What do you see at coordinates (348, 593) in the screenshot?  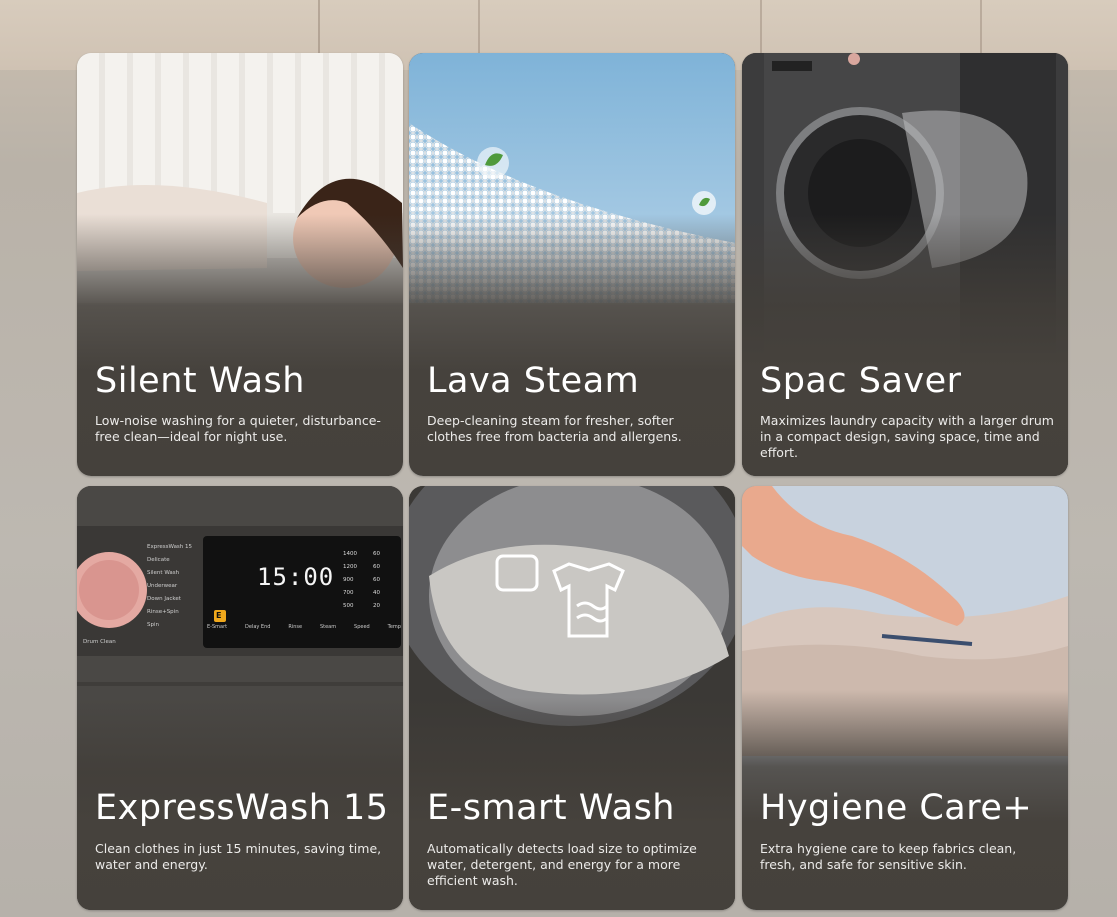 I see `speed-value: 700` at bounding box center [348, 593].